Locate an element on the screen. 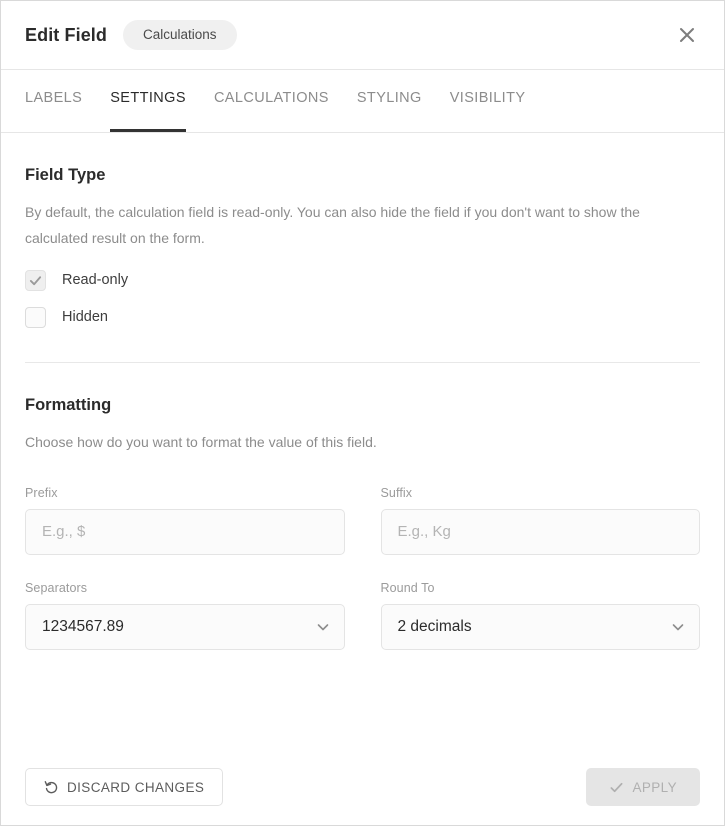 The height and width of the screenshot is (826, 725). close-button is located at coordinates (687, 35).